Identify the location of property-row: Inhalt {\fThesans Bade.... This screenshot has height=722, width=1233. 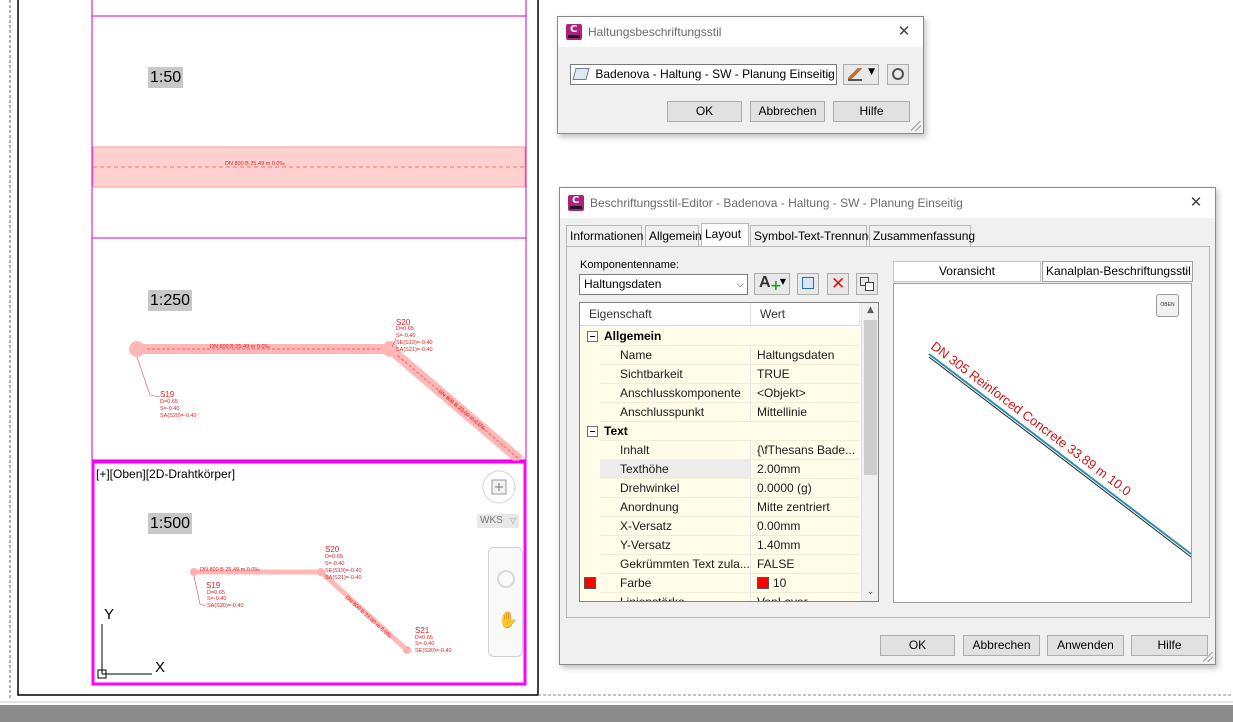
(720, 450).